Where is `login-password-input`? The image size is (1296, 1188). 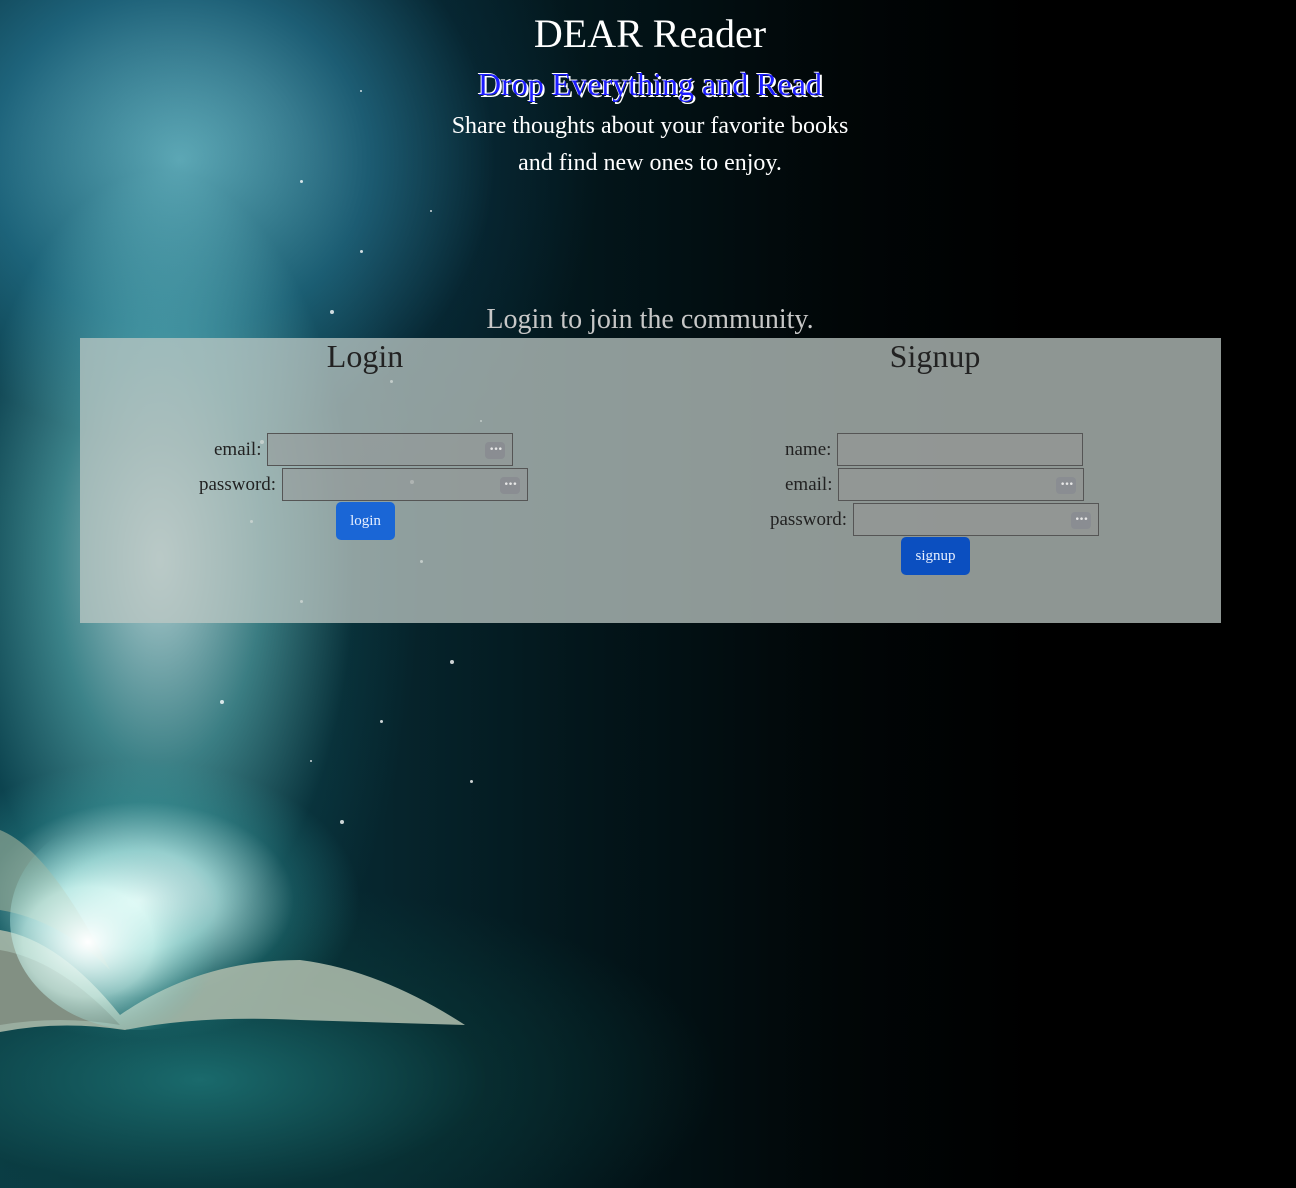 login-password-input is located at coordinates (405, 484).